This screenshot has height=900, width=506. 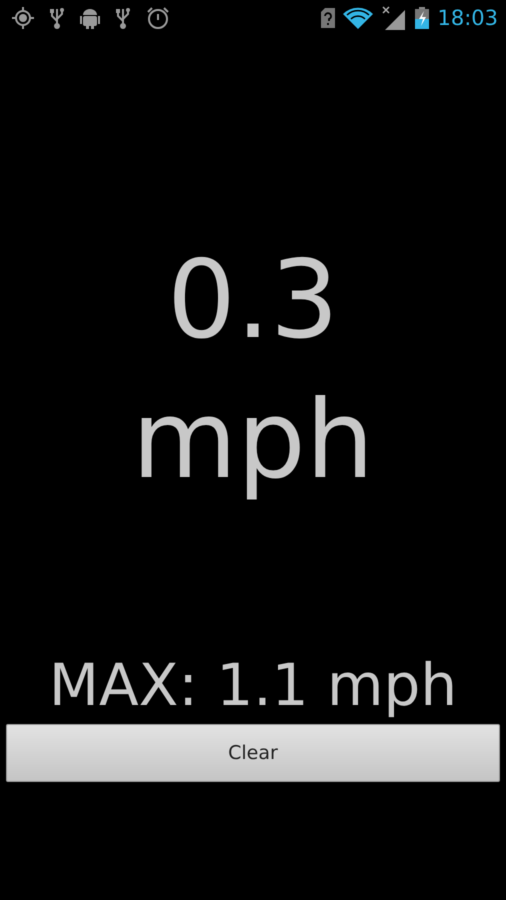 I want to click on sim-card-icon, so click(x=328, y=18).